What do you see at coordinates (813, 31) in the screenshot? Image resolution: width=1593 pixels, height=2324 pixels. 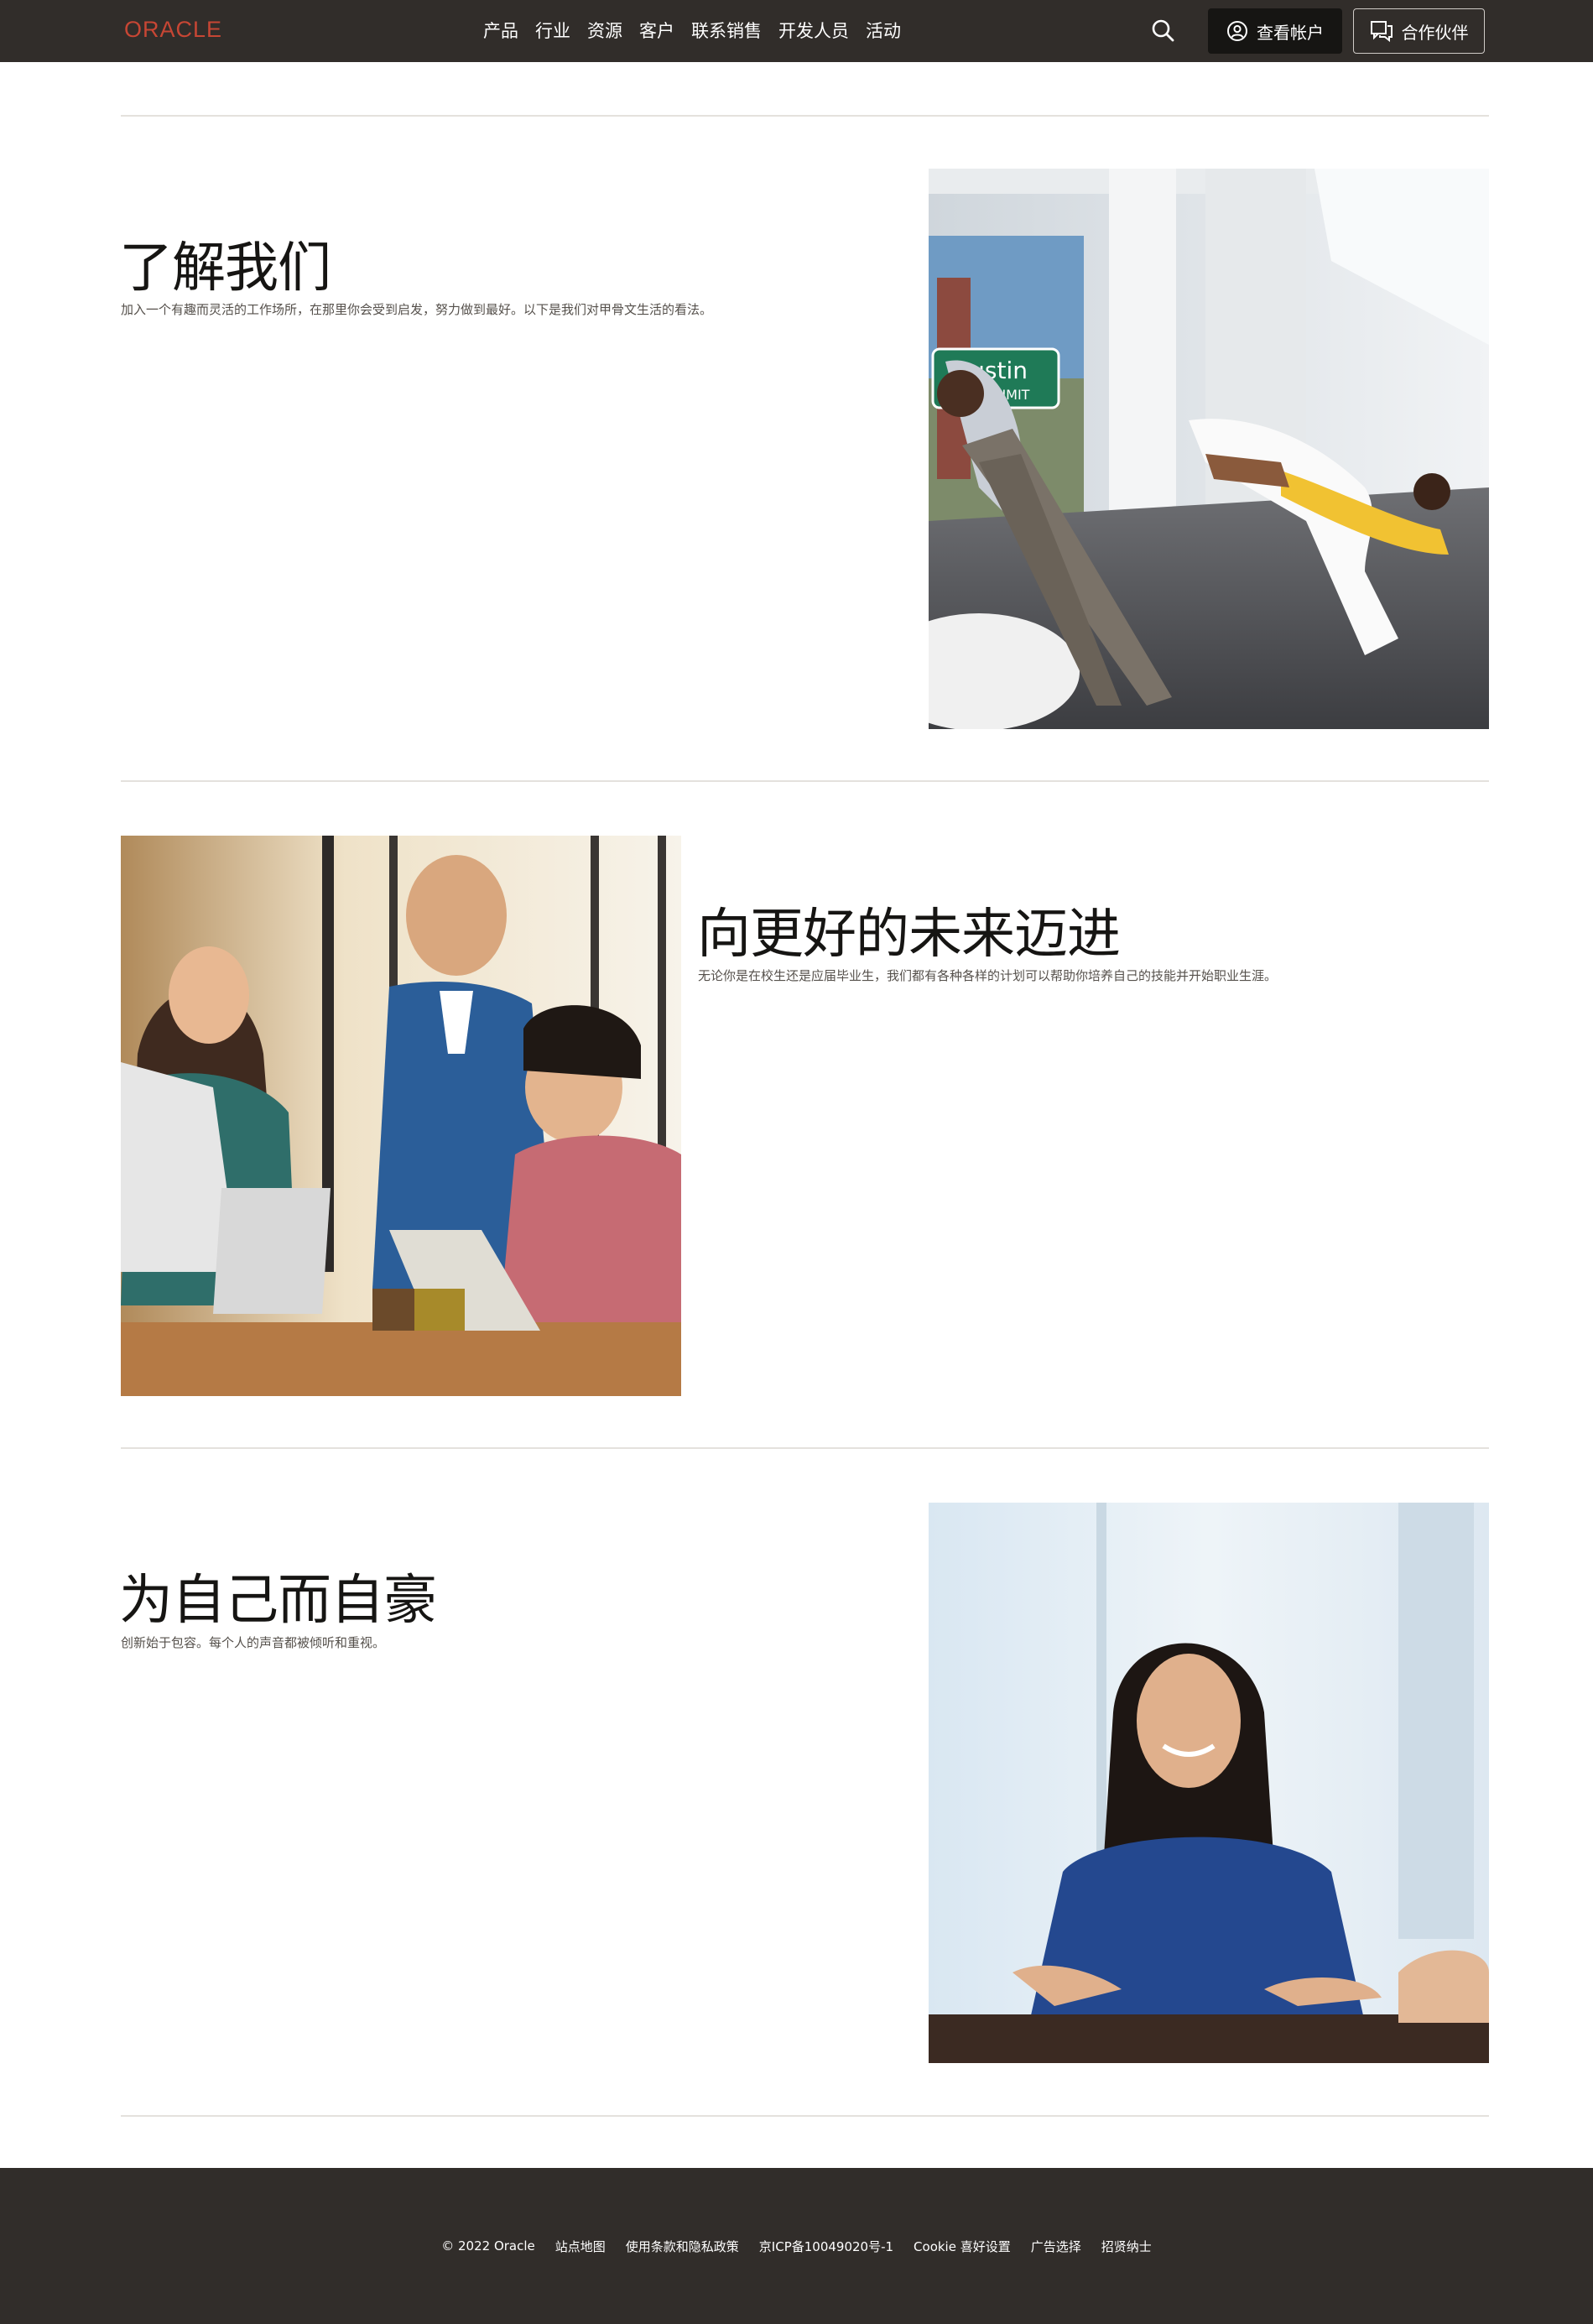 I see `nav-item-developers: 开发人员` at bounding box center [813, 31].